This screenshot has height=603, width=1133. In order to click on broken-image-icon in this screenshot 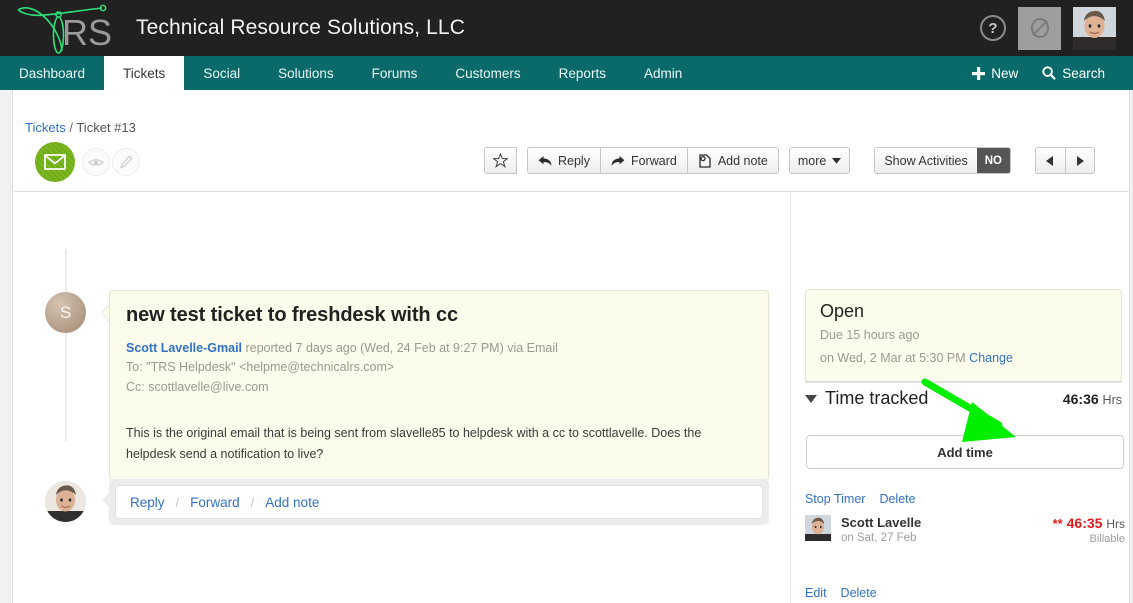, I will do `click(1039, 28)`.